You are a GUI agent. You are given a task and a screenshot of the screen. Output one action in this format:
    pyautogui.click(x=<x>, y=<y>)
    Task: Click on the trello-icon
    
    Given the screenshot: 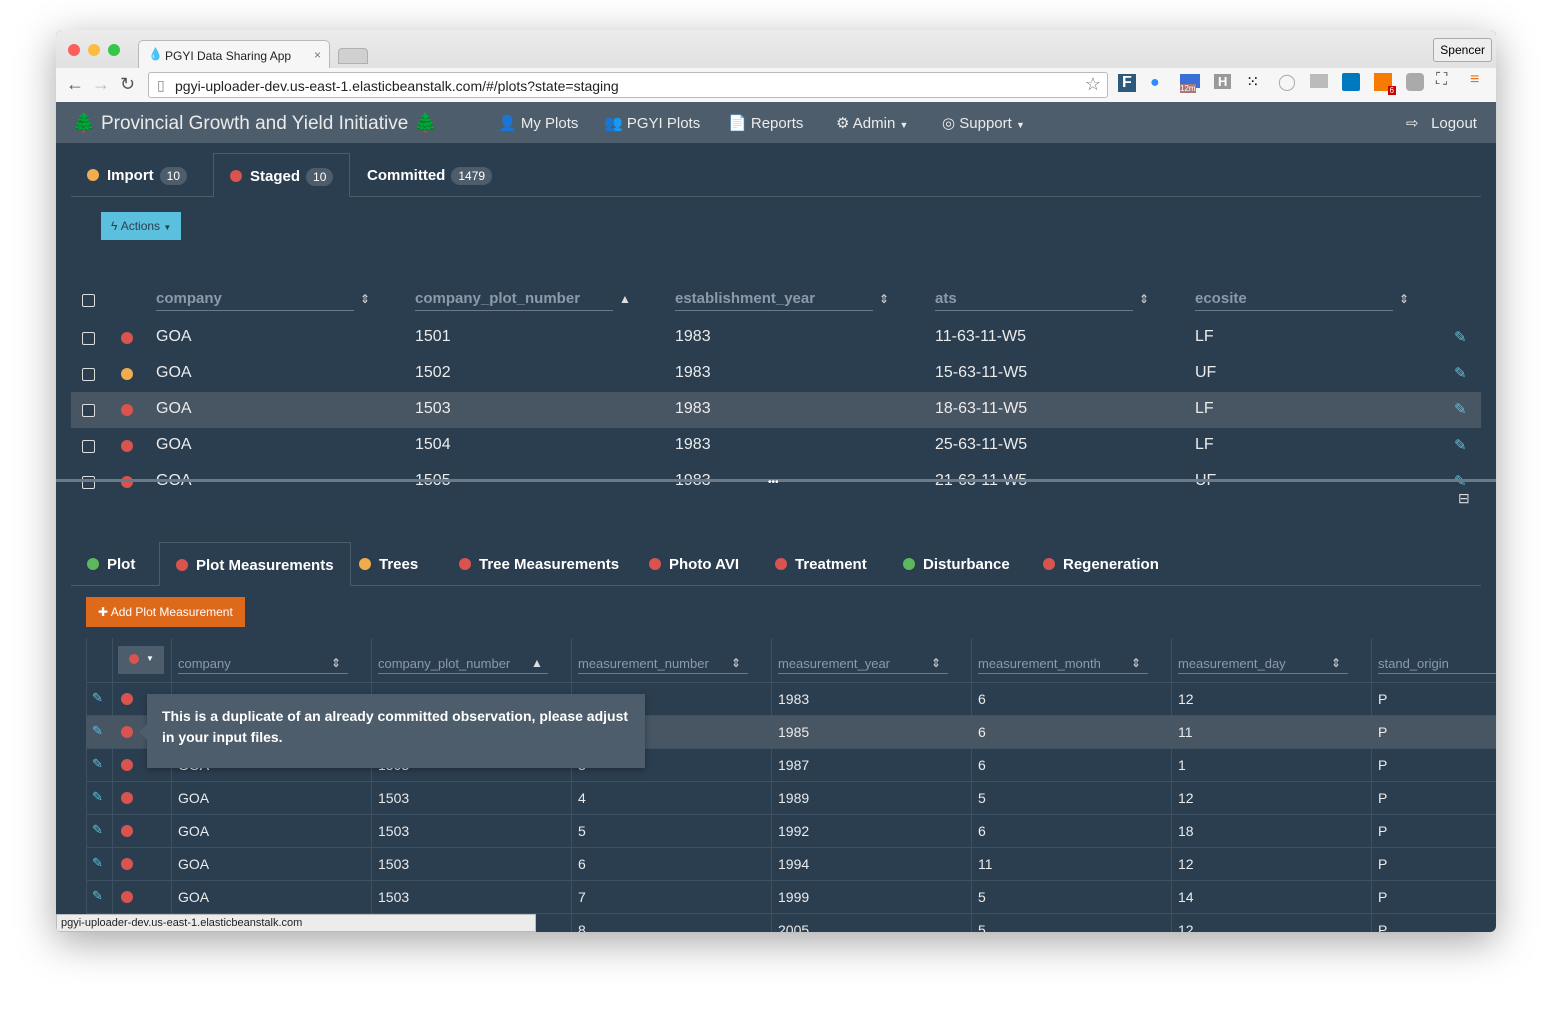 What is the action you would take?
    pyautogui.click(x=1351, y=82)
    